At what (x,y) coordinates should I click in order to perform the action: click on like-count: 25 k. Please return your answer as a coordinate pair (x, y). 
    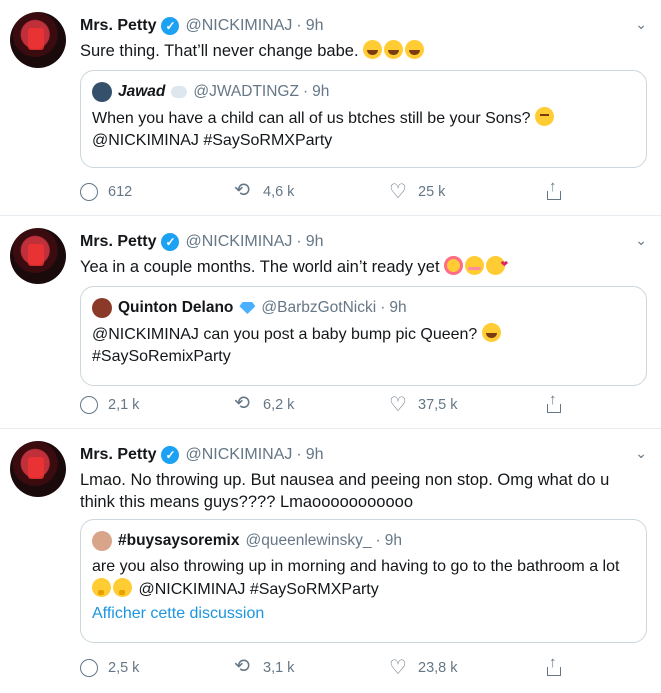
    Looking at the image, I should click on (432, 192).